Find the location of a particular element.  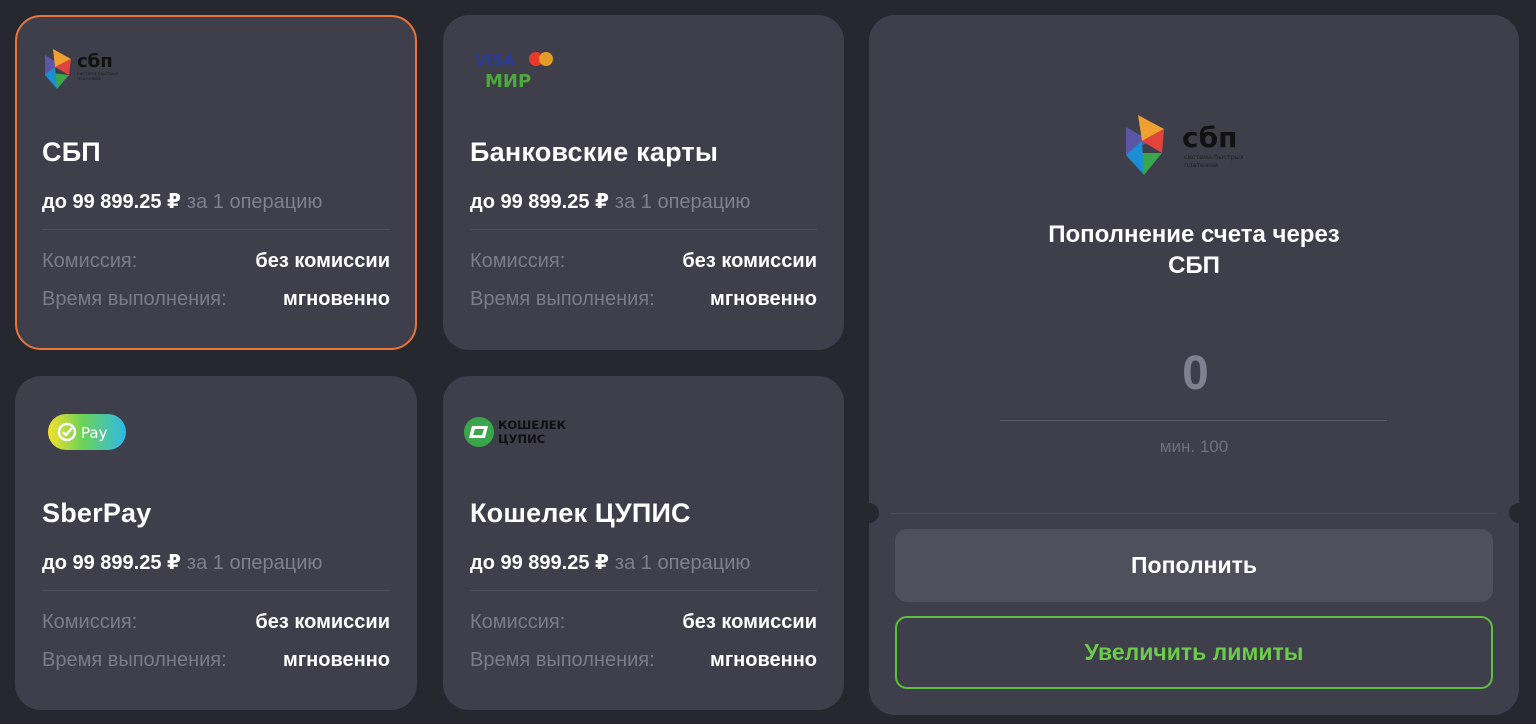

sberpay-logo: Pay is located at coordinates (87, 434).